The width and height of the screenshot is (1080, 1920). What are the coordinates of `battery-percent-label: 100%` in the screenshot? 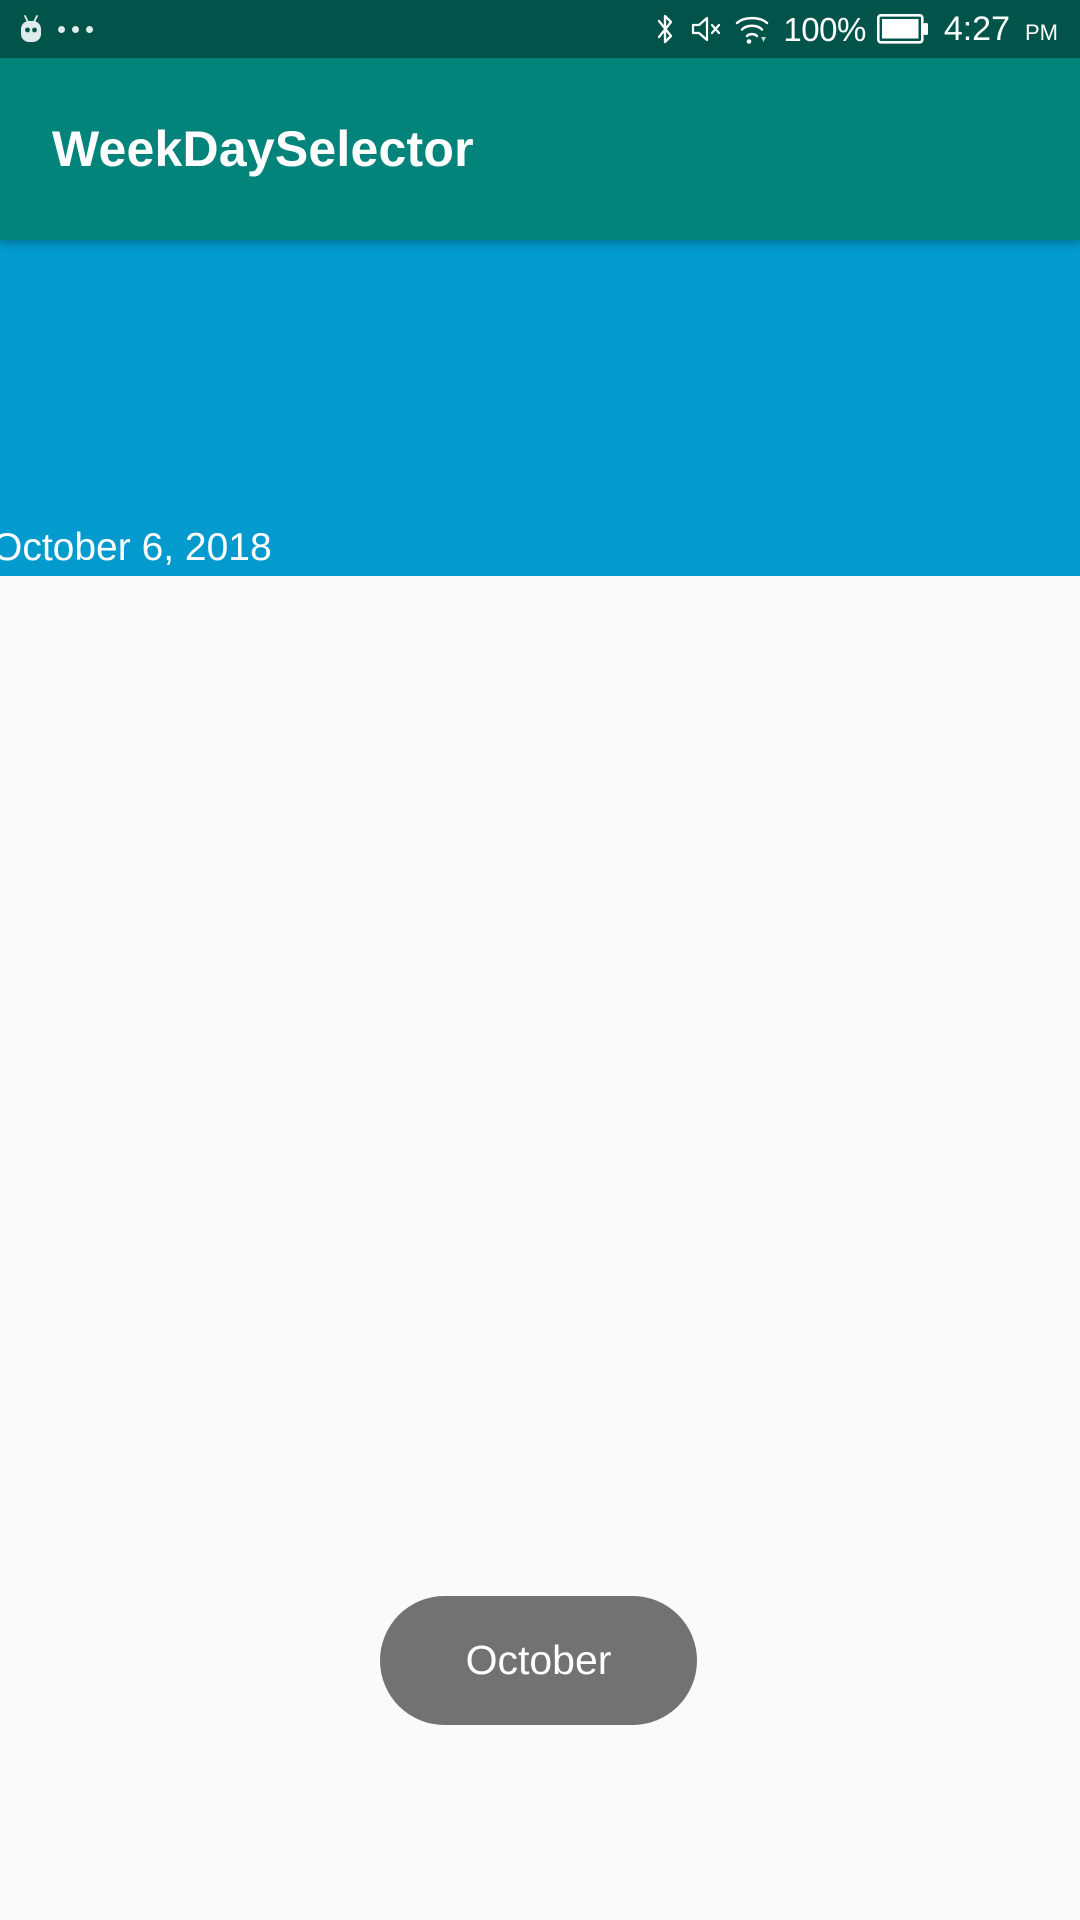 It's located at (824, 29).